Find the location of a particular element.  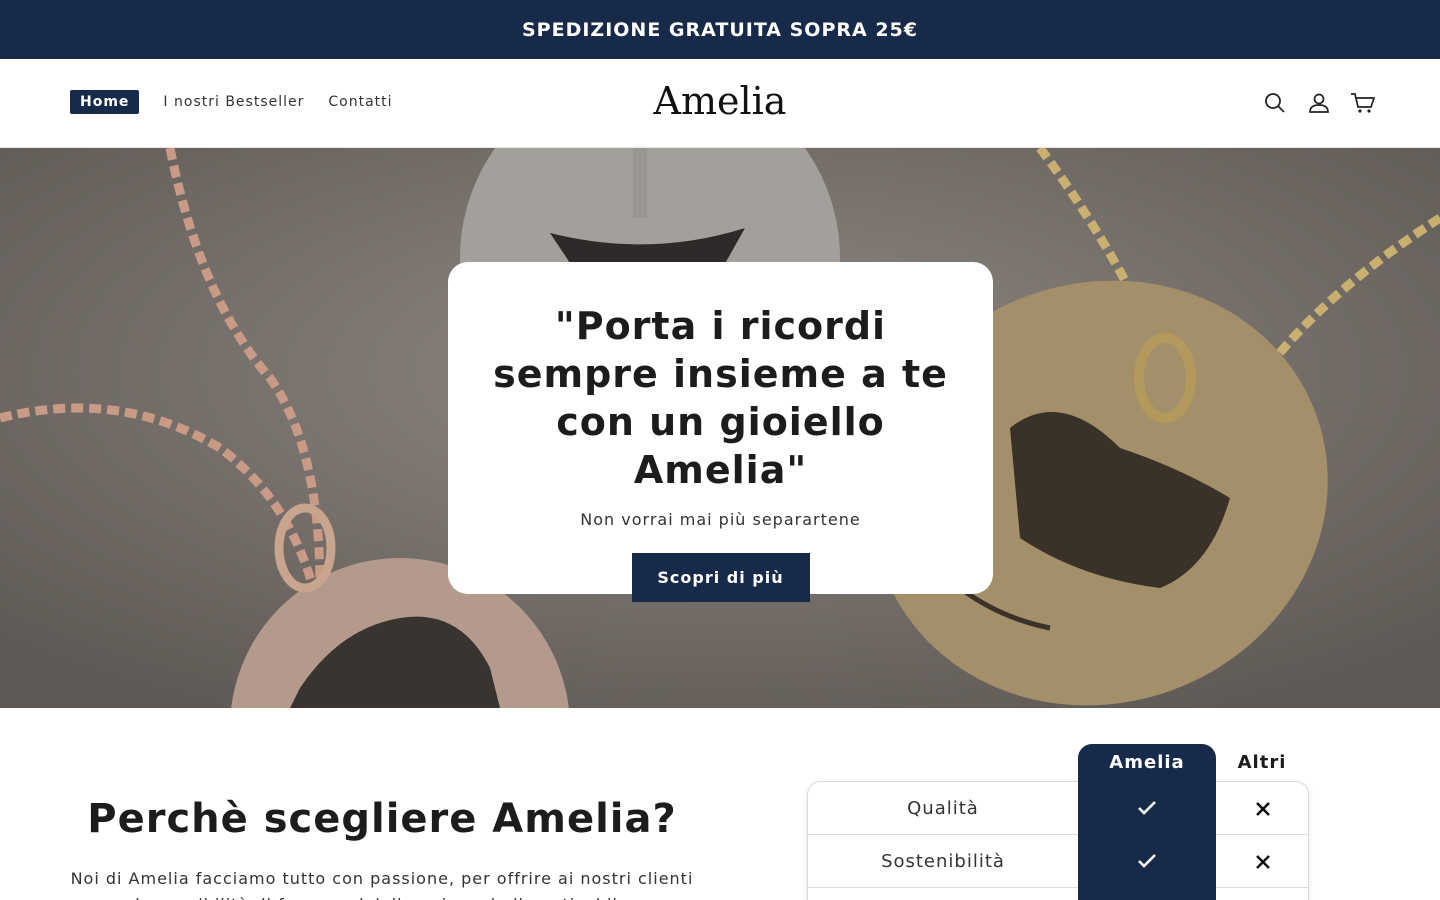

why-title: Perchè scegliere Amelia? is located at coordinates (382, 819).